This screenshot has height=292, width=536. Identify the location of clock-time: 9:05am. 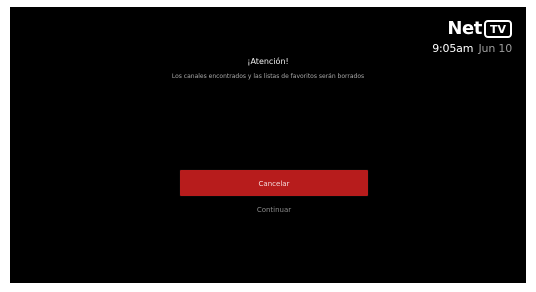
(453, 48).